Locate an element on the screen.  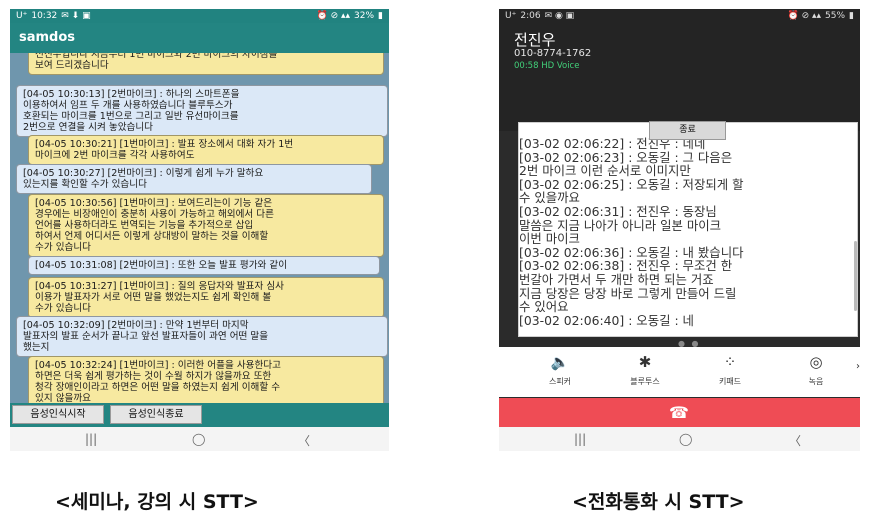
bluetooth-icon: ✱ is located at coordinates (645, 362).